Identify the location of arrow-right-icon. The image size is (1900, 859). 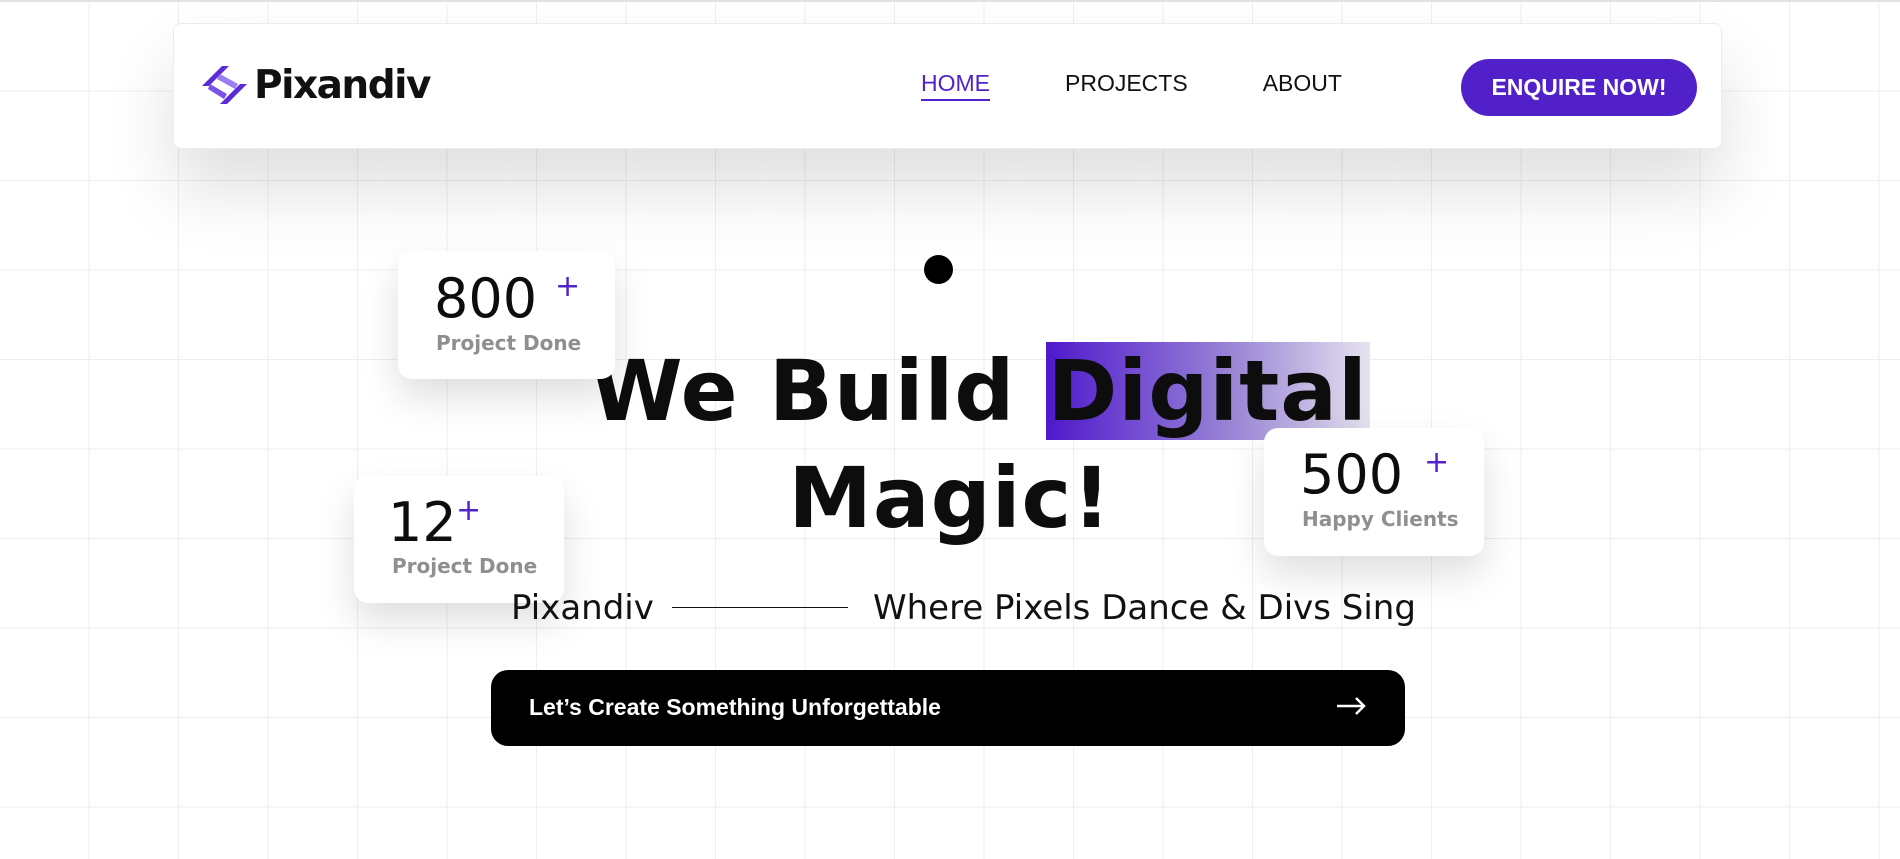
(1351, 707).